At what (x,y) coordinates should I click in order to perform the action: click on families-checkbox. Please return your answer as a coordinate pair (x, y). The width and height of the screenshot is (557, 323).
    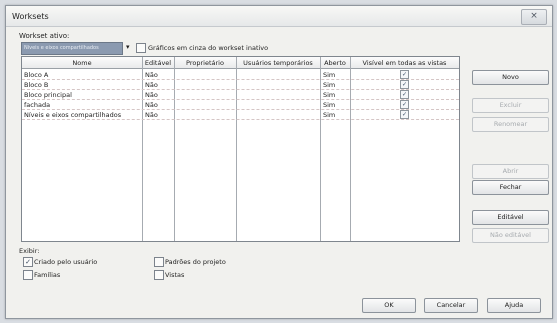
    Looking at the image, I should click on (28, 275).